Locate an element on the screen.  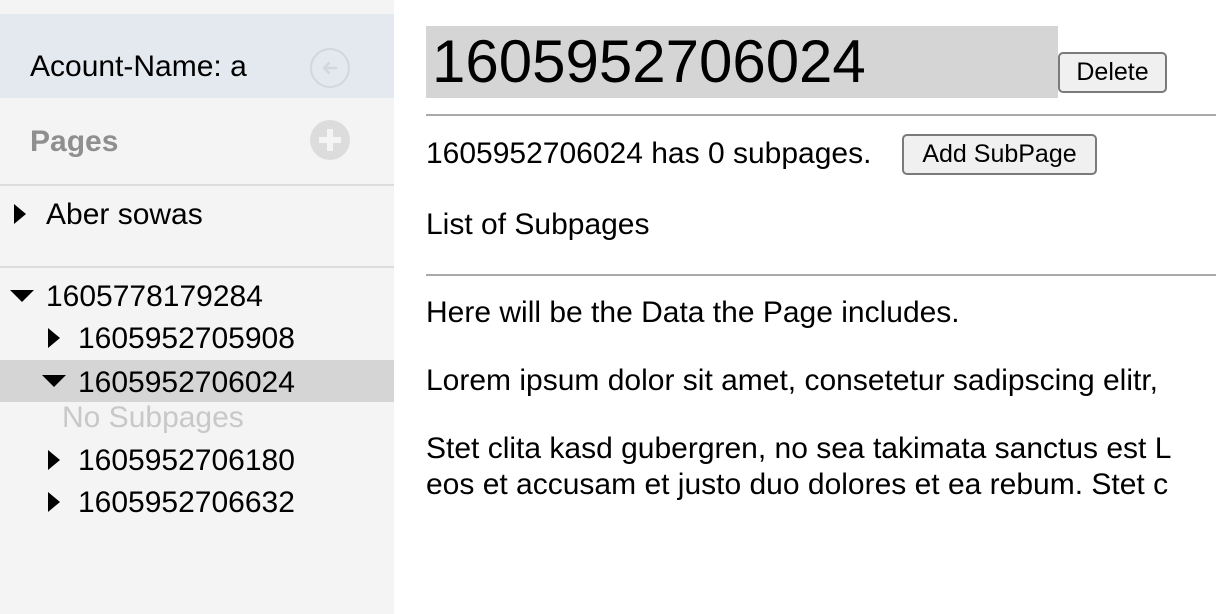
tree-item-1605778179284: 1605778179284 is located at coordinates (197, 295).